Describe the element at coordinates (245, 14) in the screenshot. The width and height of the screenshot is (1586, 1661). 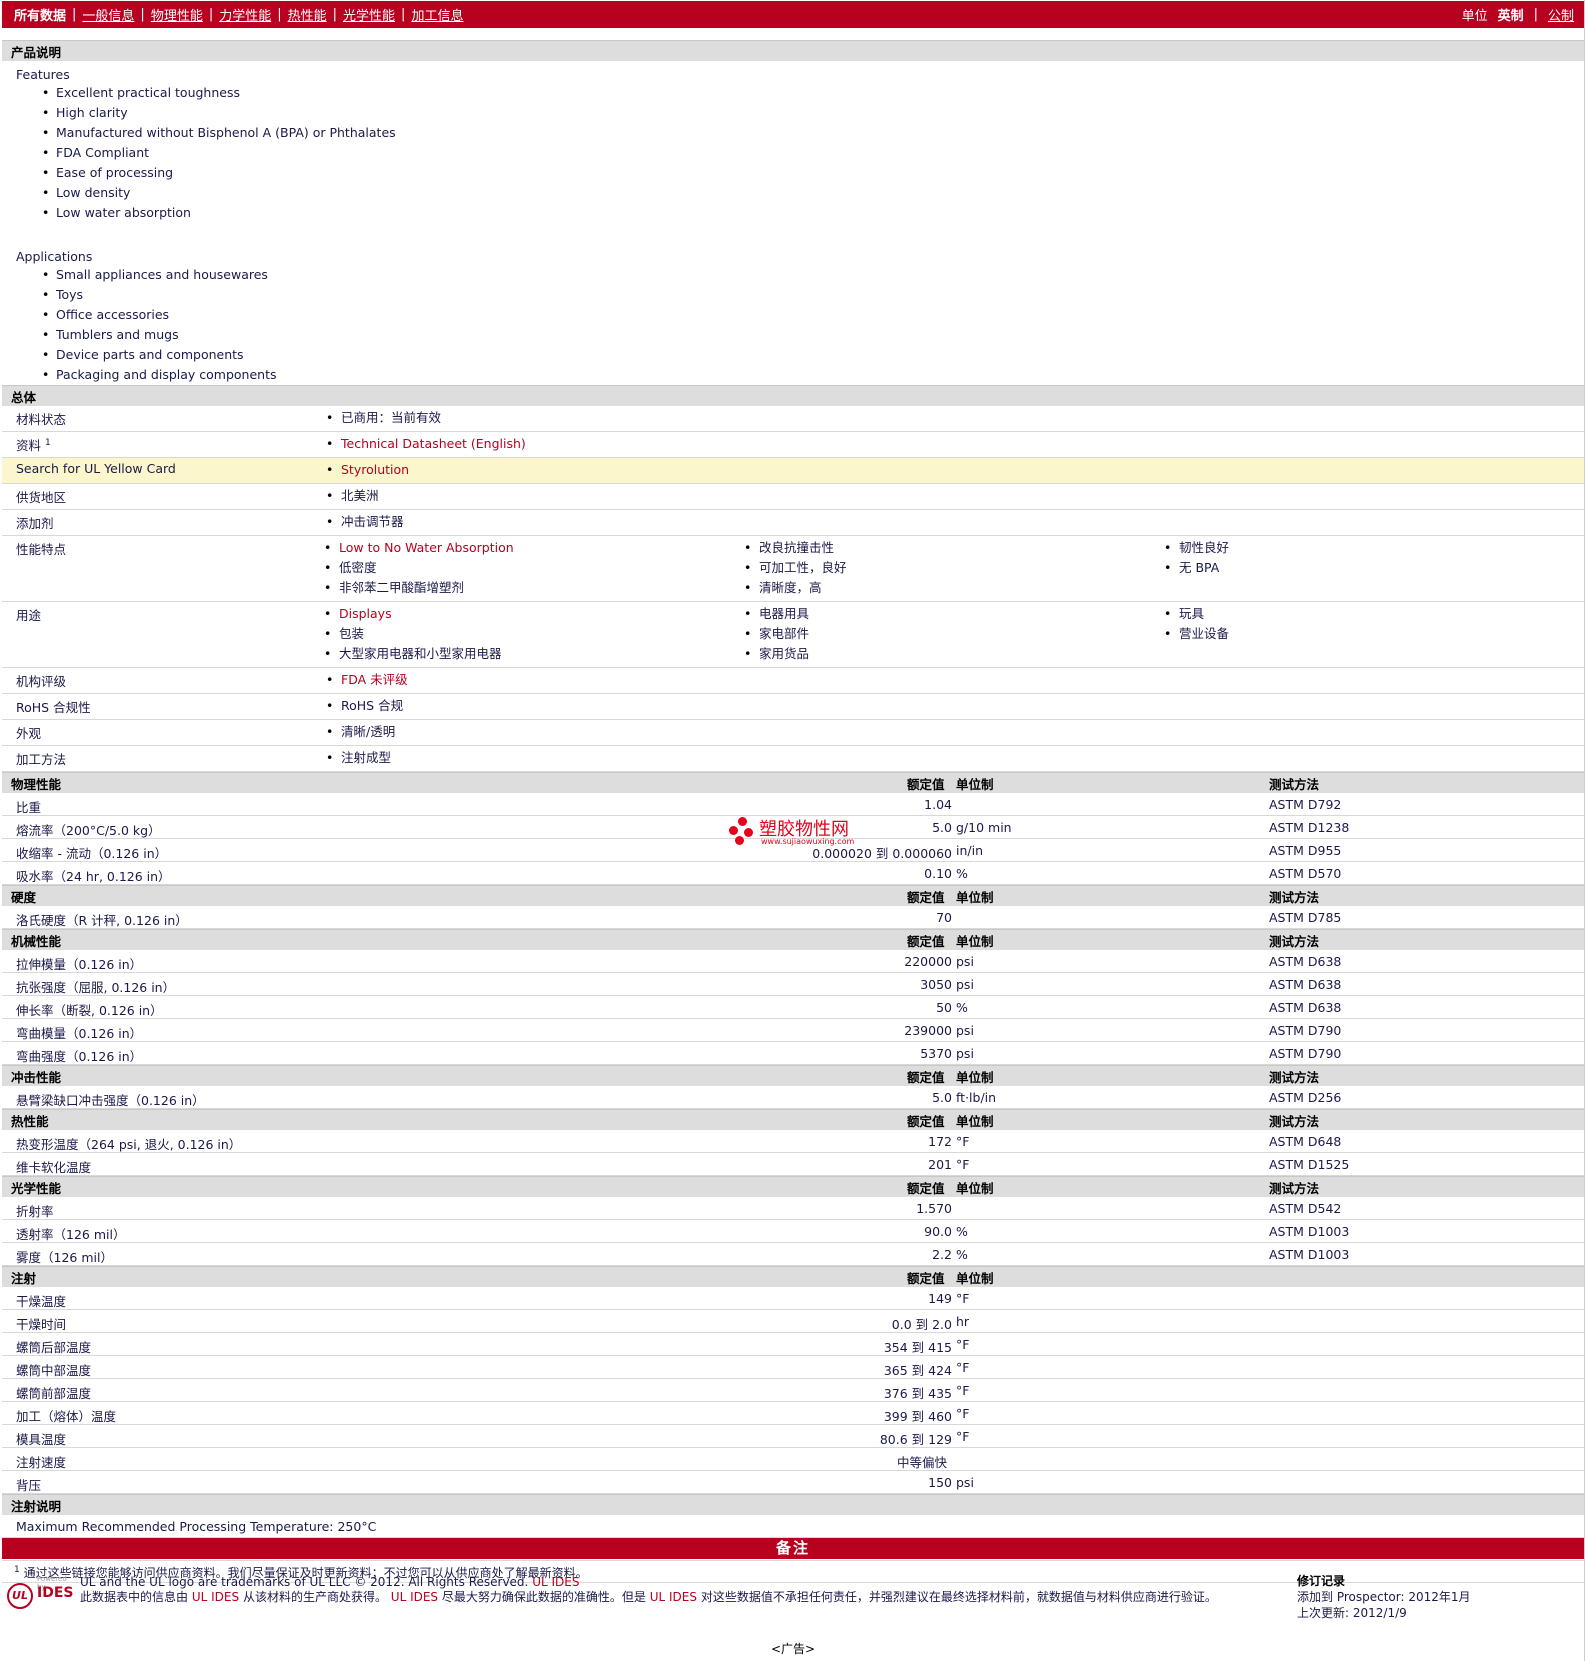
I see `tab-mechanical: 力学性能` at that location.